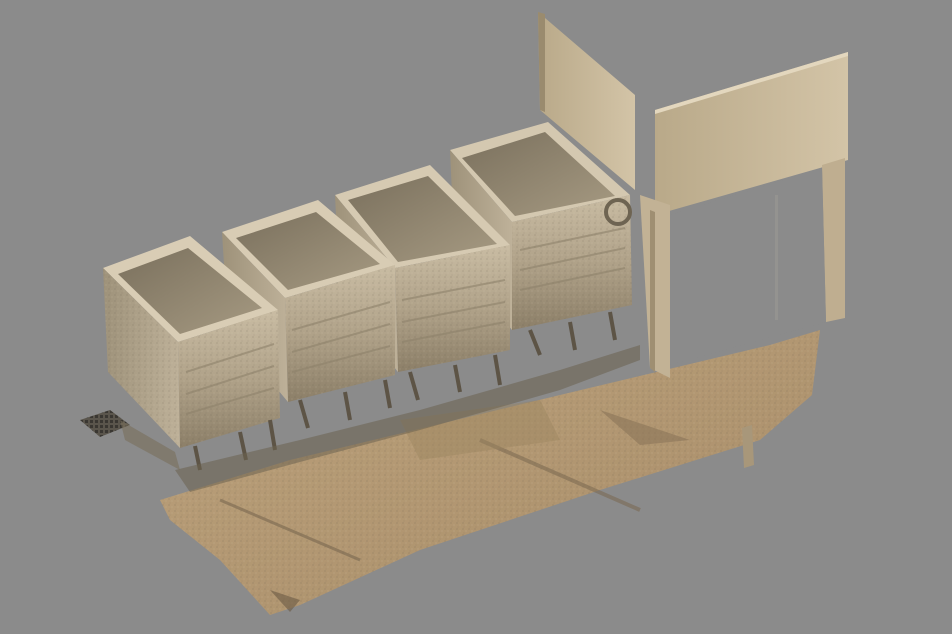 The image size is (952, 634). What do you see at coordinates (748, 446) in the screenshot?
I see `floor-fixture` at bounding box center [748, 446].